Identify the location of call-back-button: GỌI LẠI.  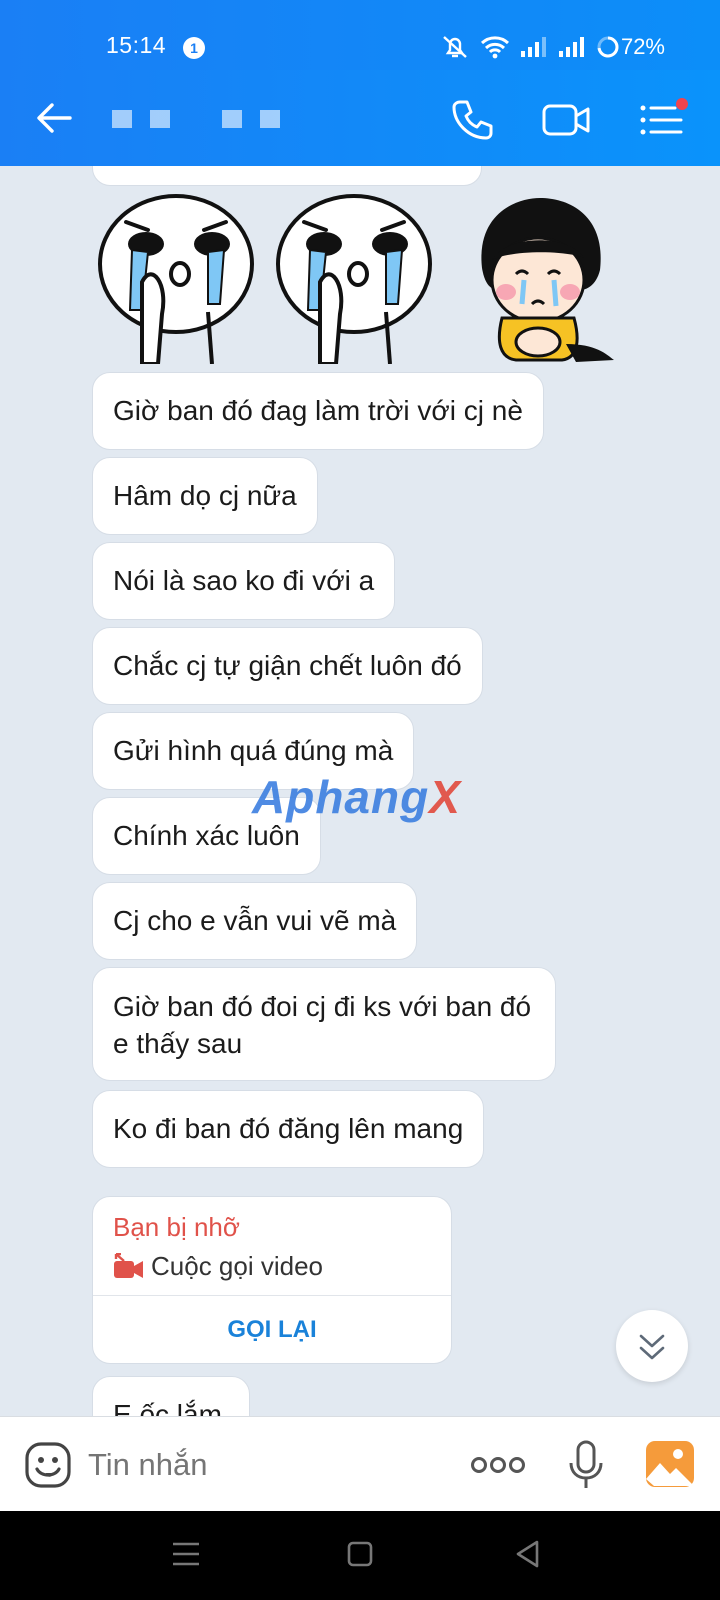
(272, 1330).